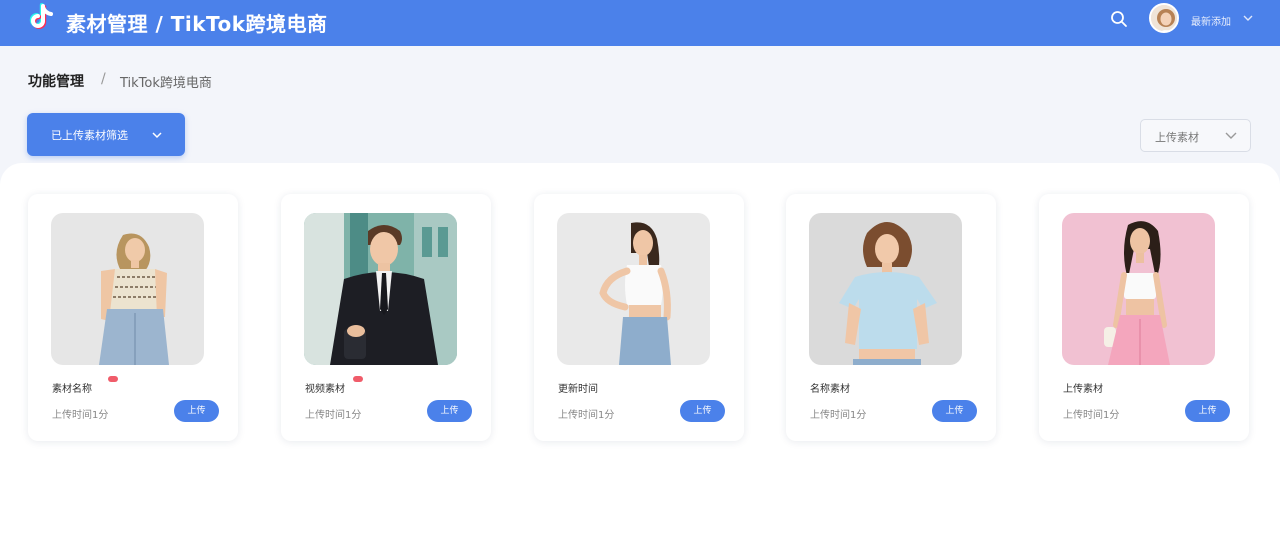 This screenshot has height=548, width=1280. Describe the element at coordinates (89, 135) in the screenshot. I see `filter-label: 已上传素材筛选` at that location.